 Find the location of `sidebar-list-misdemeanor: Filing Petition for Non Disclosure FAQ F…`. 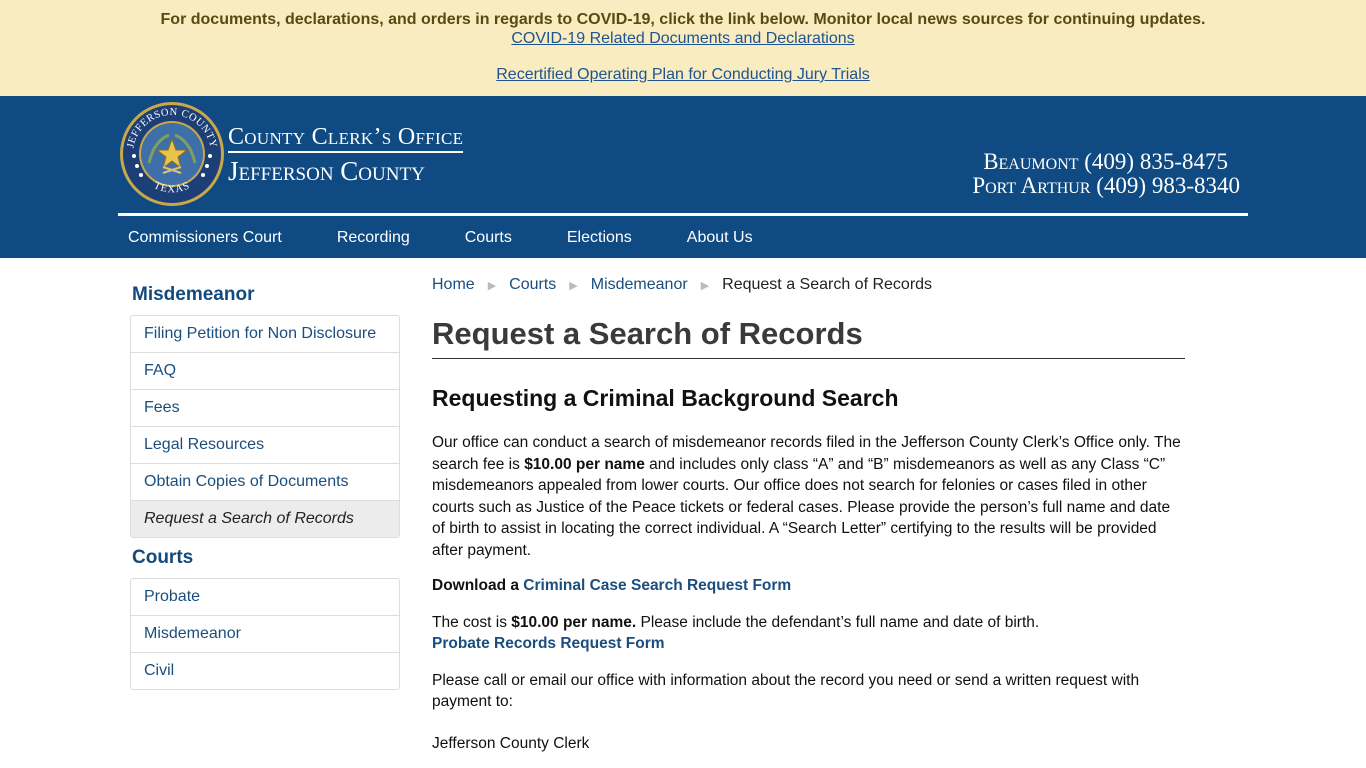

sidebar-list-misdemeanor: Filing Petition for Non Disclosure FAQ F… is located at coordinates (265, 426).